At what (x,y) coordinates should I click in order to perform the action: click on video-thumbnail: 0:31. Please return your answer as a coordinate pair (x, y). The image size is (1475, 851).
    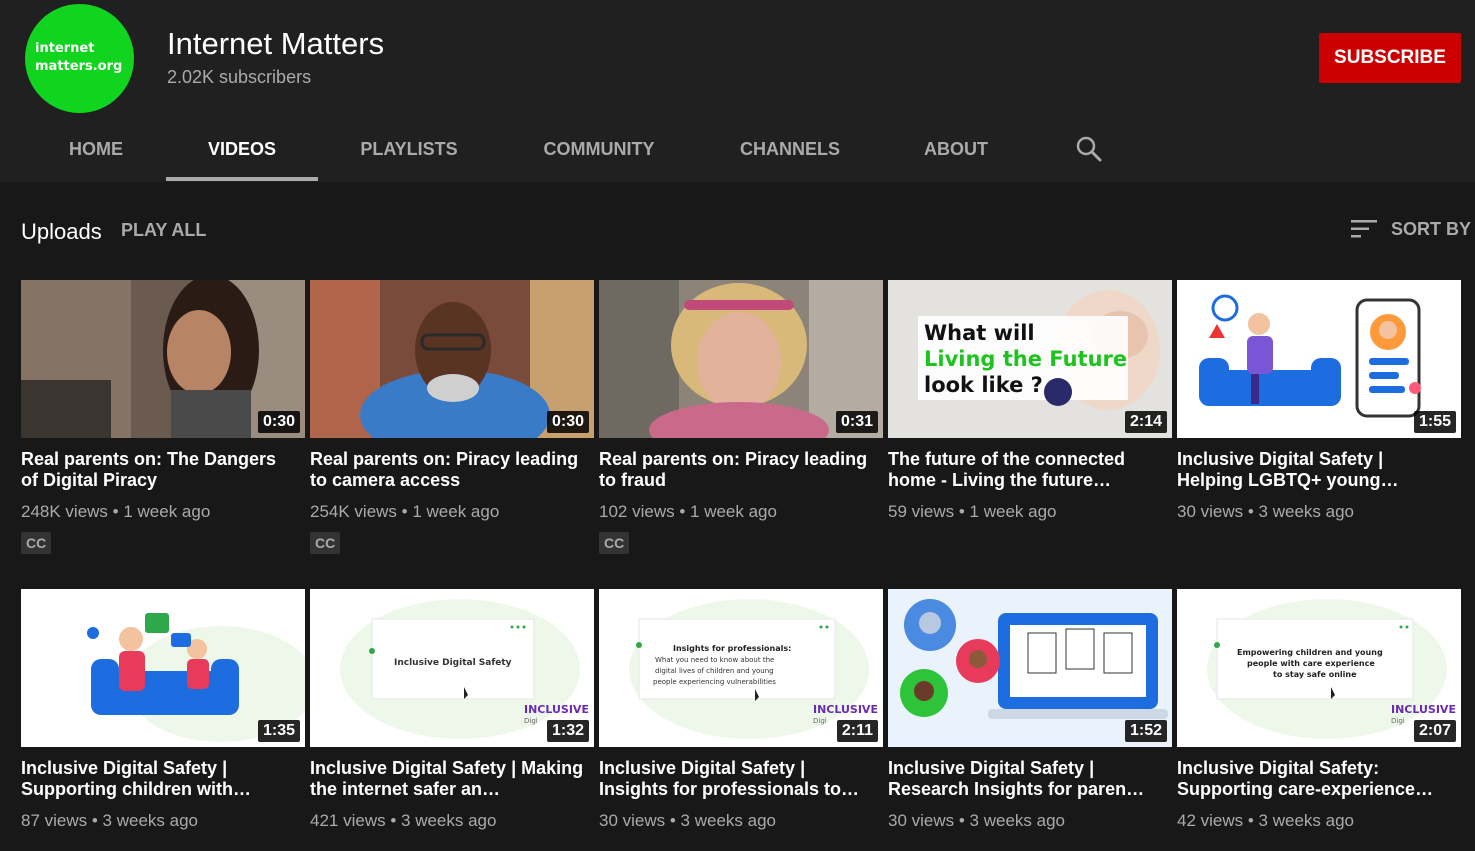
    Looking at the image, I should click on (741, 359).